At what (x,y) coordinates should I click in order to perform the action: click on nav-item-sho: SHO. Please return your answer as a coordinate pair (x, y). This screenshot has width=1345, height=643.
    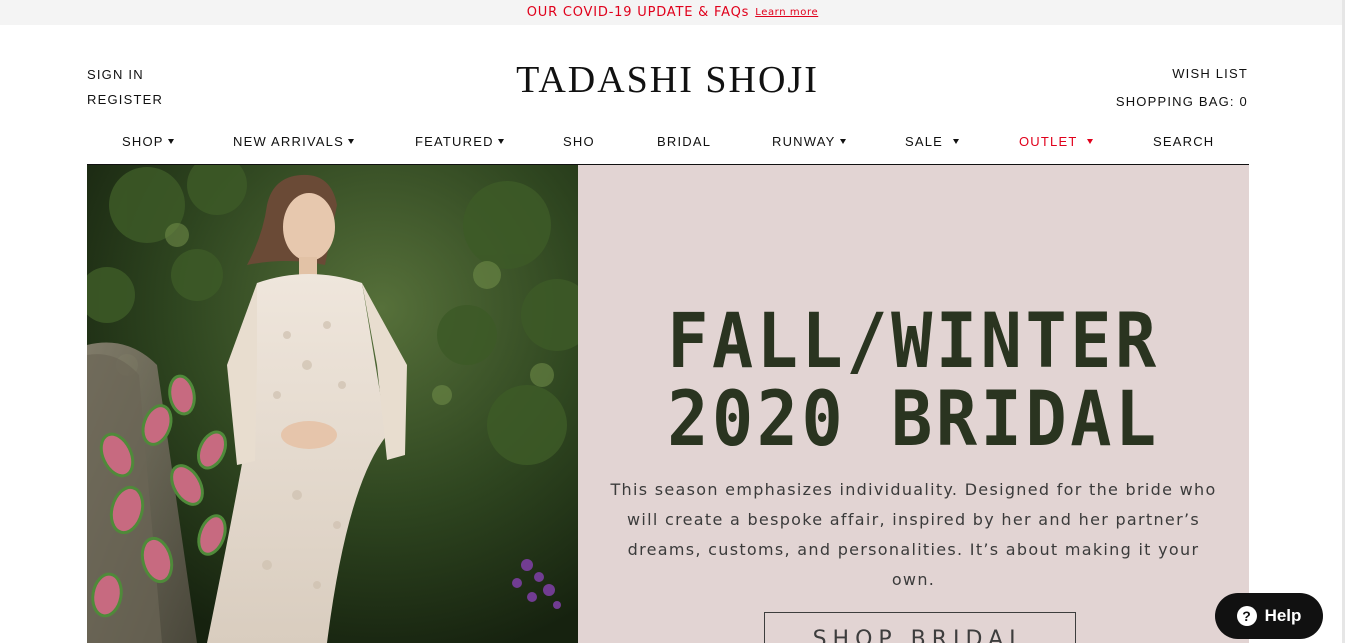
    Looking at the image, I should click on (579, 141).